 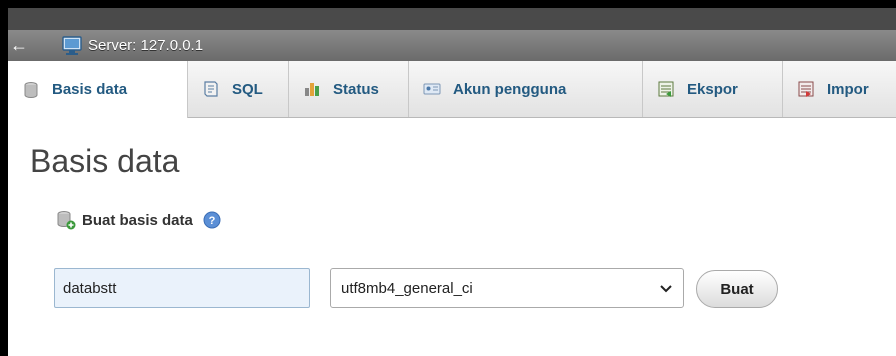 What do you see at coordinates (145, 45) in the screenshot?
I see `server-breadcrumb-link: Server: 127.0.0.1` at bounding box center [145, 45].